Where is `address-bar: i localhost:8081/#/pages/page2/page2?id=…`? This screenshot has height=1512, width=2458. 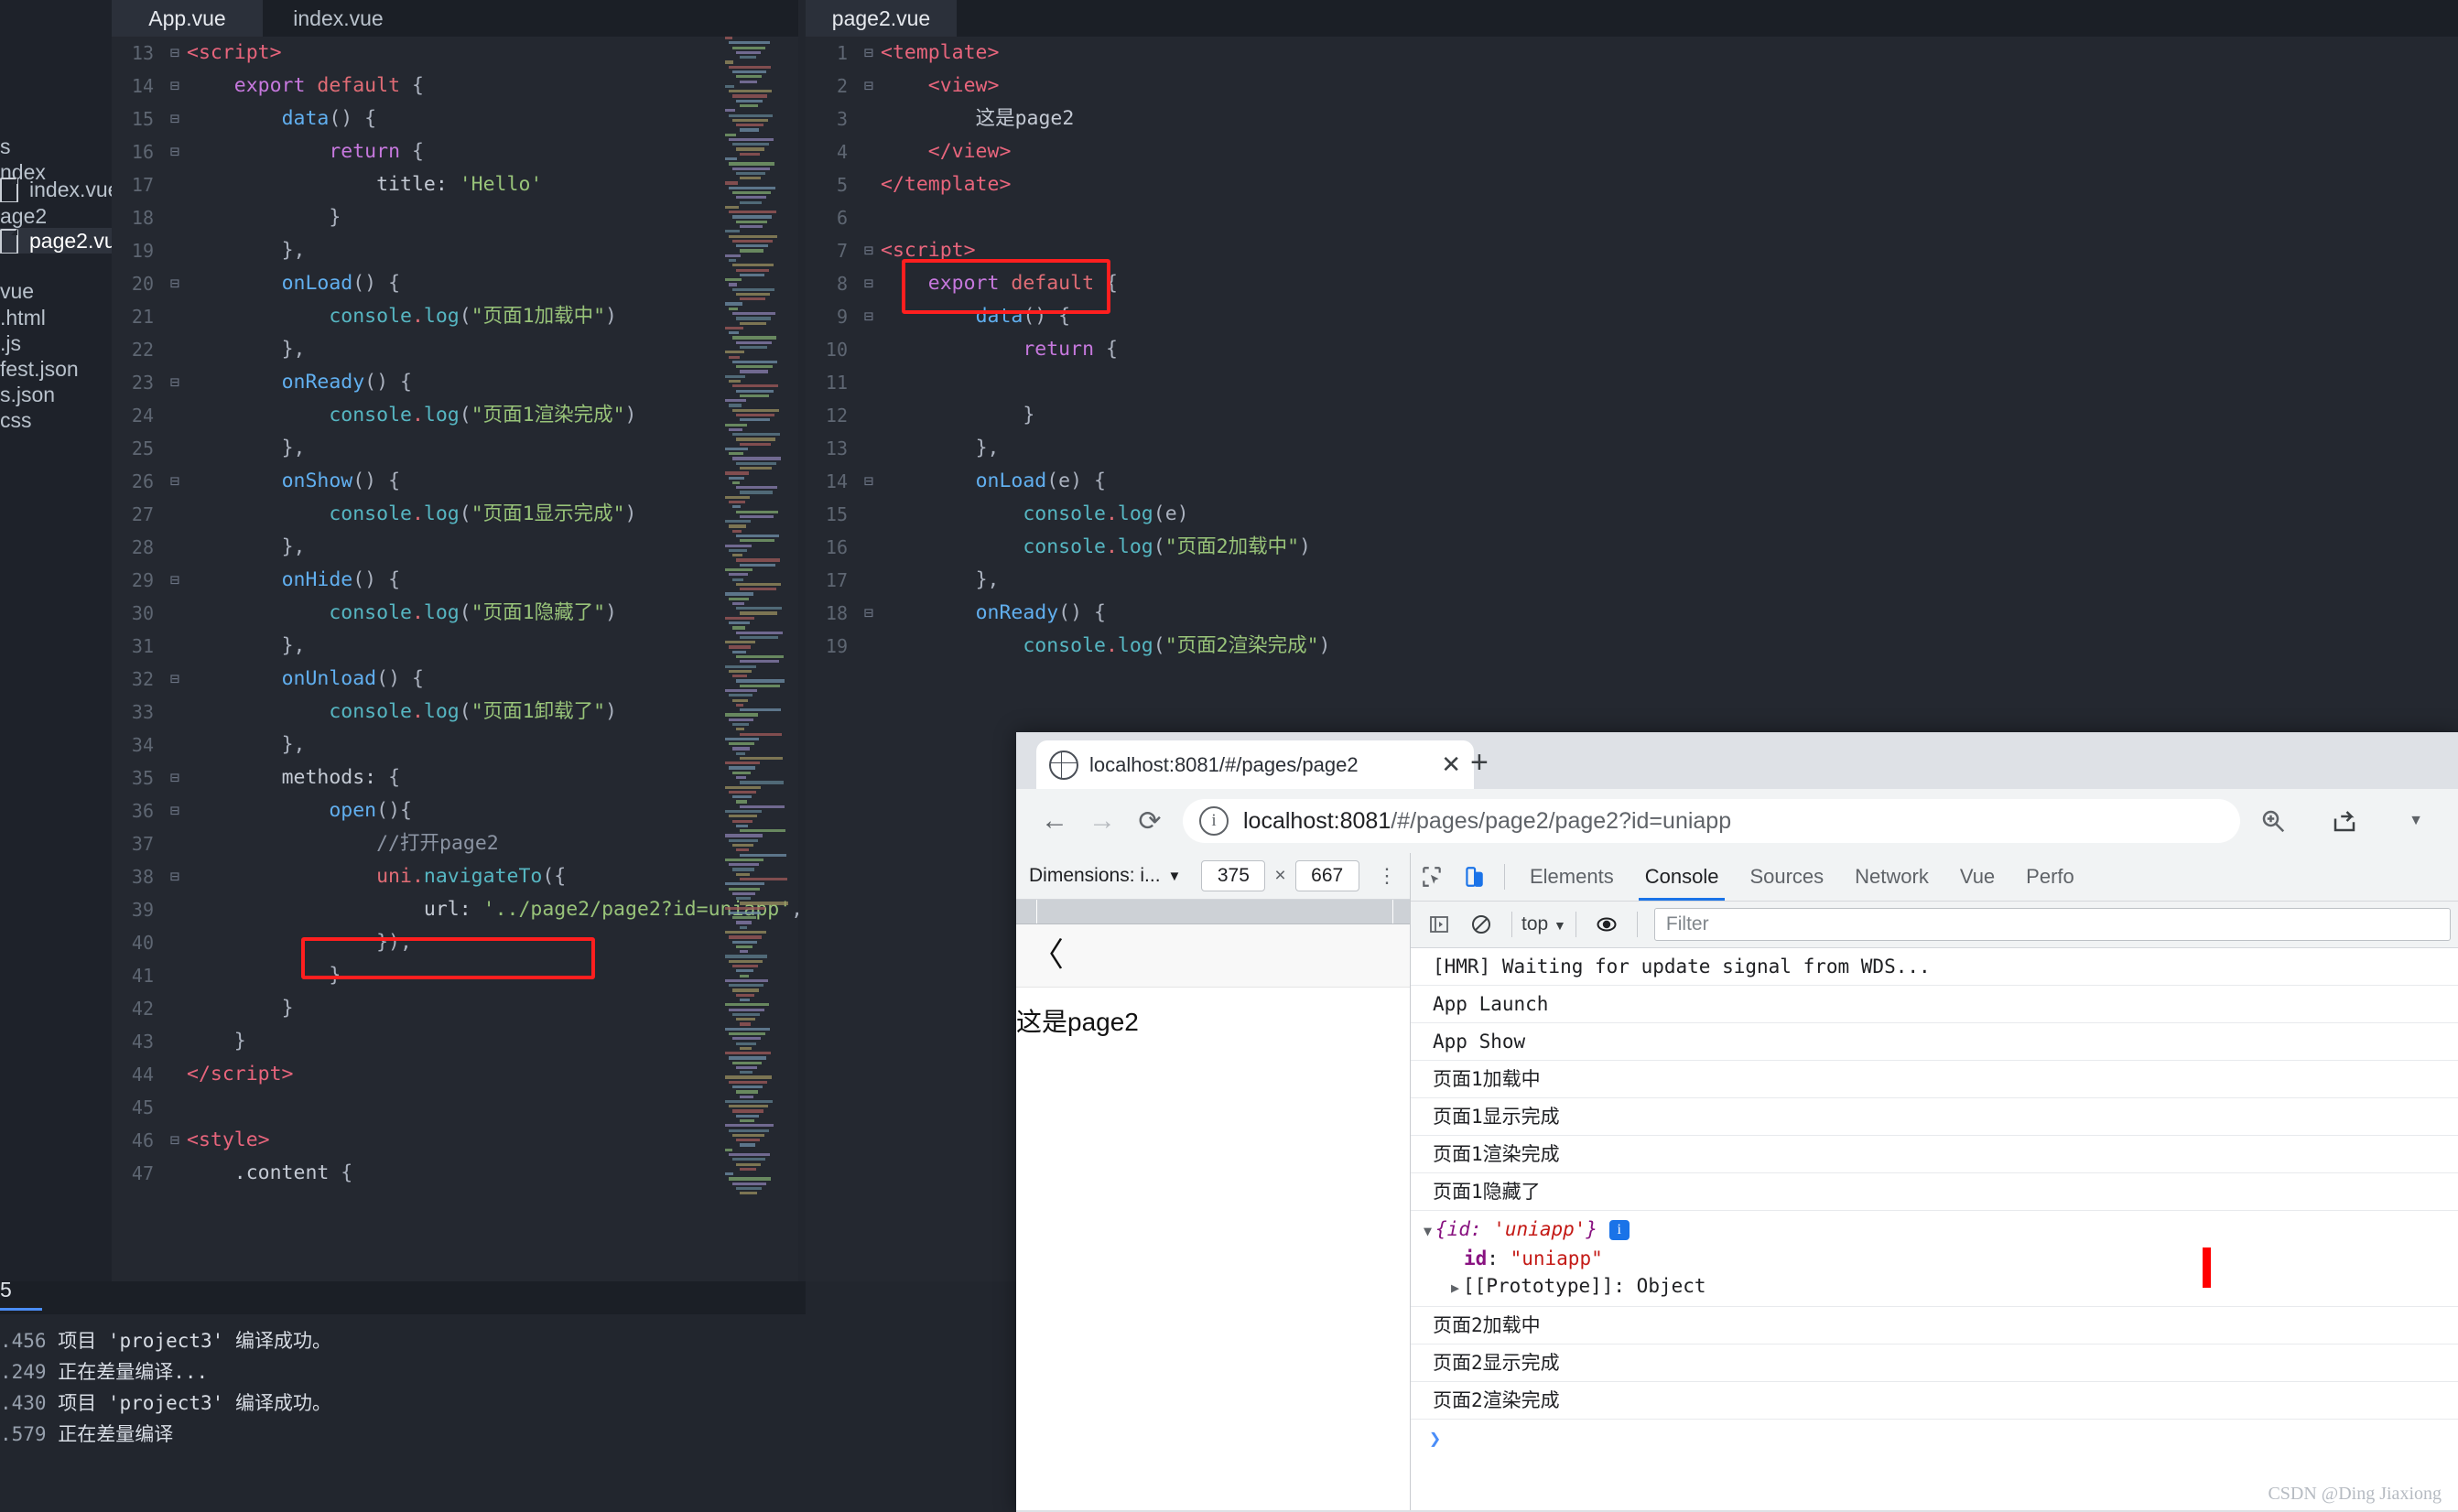
address-bar: i localhost:8081/#/pages/page2/page2?id=… is located at coordinates (1712, 821).